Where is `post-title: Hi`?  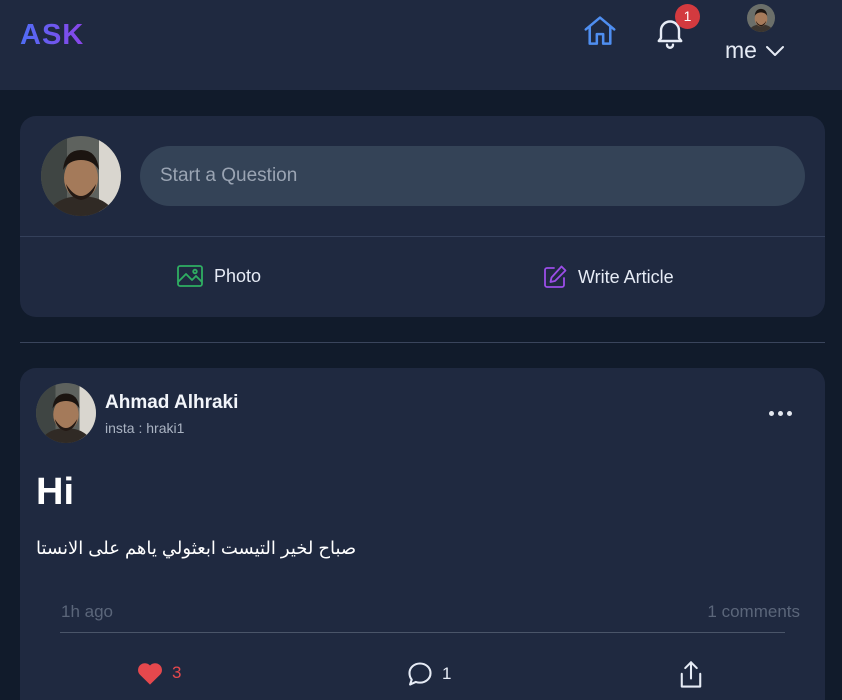 post-title: Hi is located at coordinates (55, 492).